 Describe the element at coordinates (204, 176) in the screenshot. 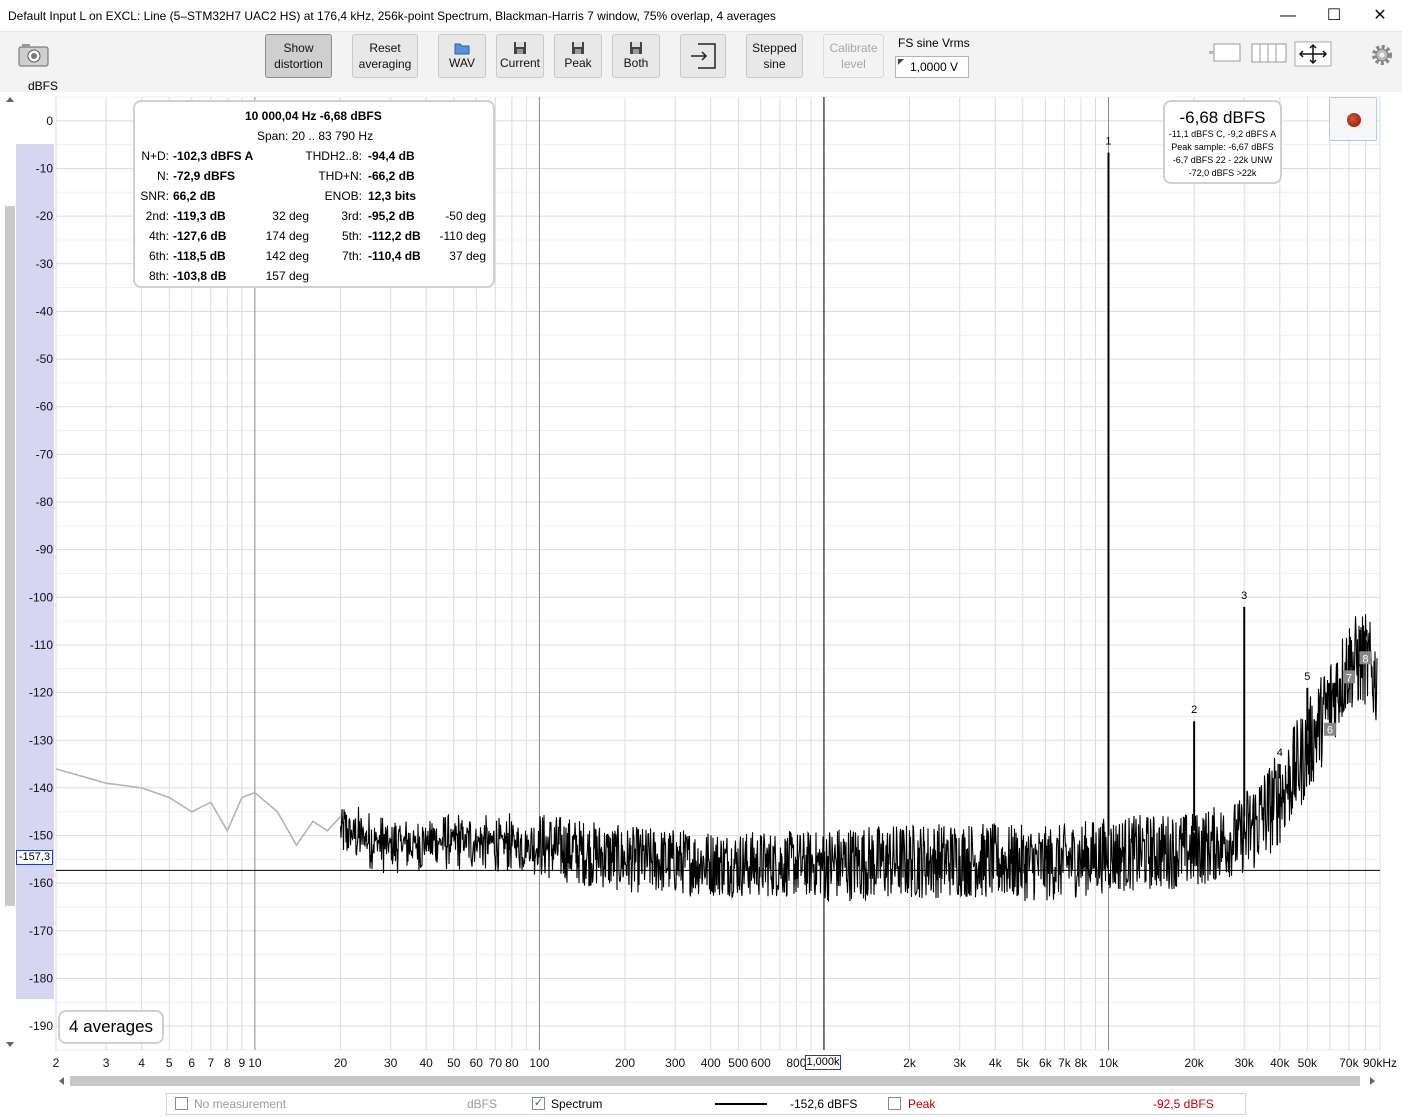

I see `noise-value: -72,9 dBFS` at that location.